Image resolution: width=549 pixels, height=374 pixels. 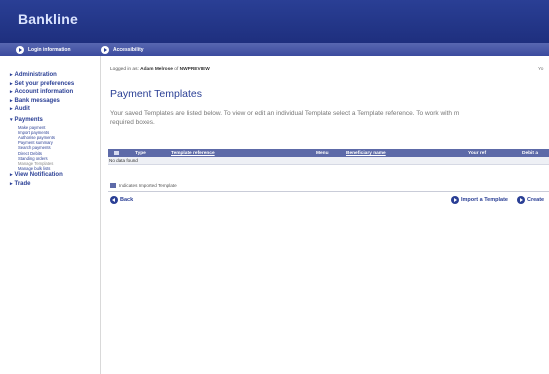 I want to click on column-header-menu: Menu, so click(x=322, y=153).